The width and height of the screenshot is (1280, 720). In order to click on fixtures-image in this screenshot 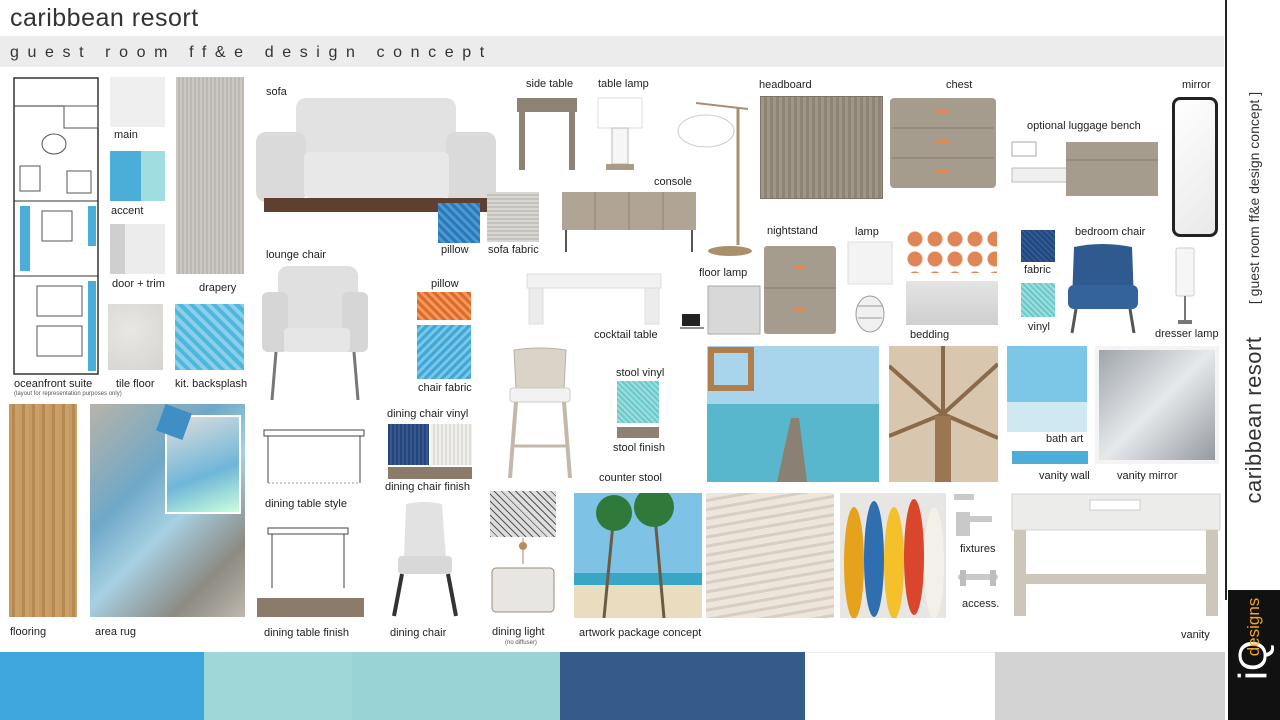, I will do `click(973, 515)`.